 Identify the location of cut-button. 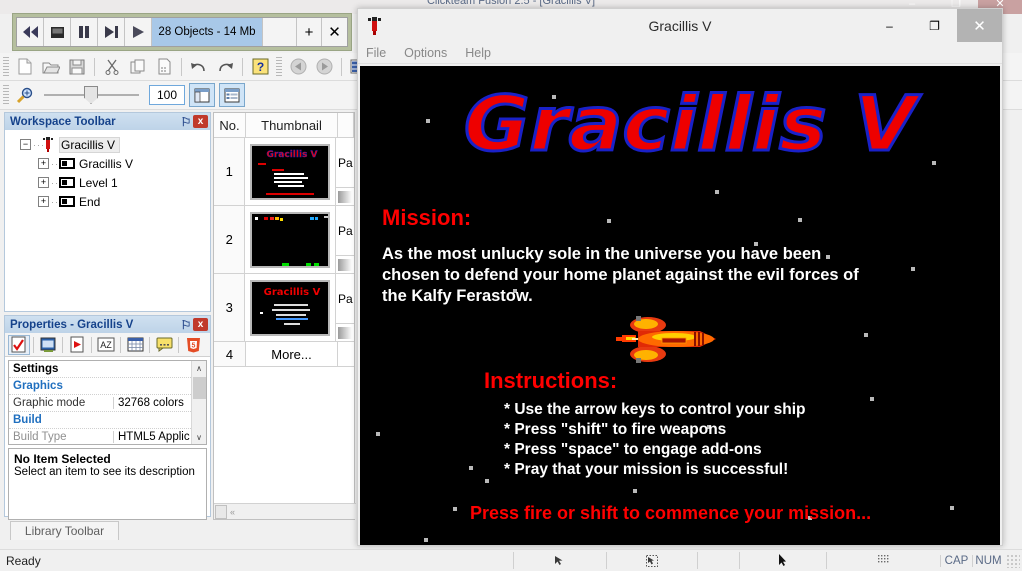
(112, 67).